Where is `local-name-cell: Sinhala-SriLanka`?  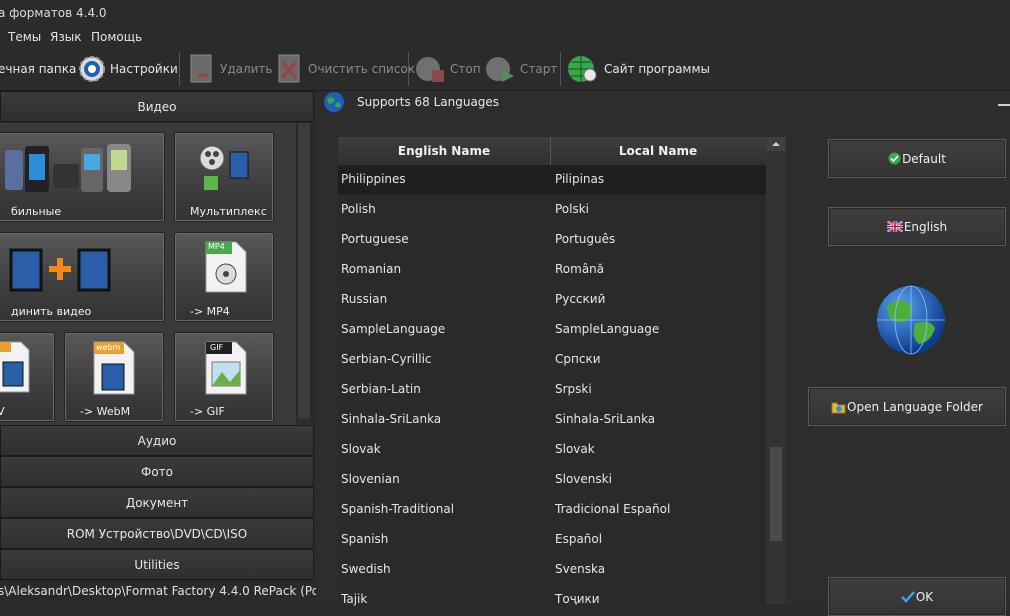
local-name-cell: Sinhala-SriLanka is located at coordinates (605, 419).